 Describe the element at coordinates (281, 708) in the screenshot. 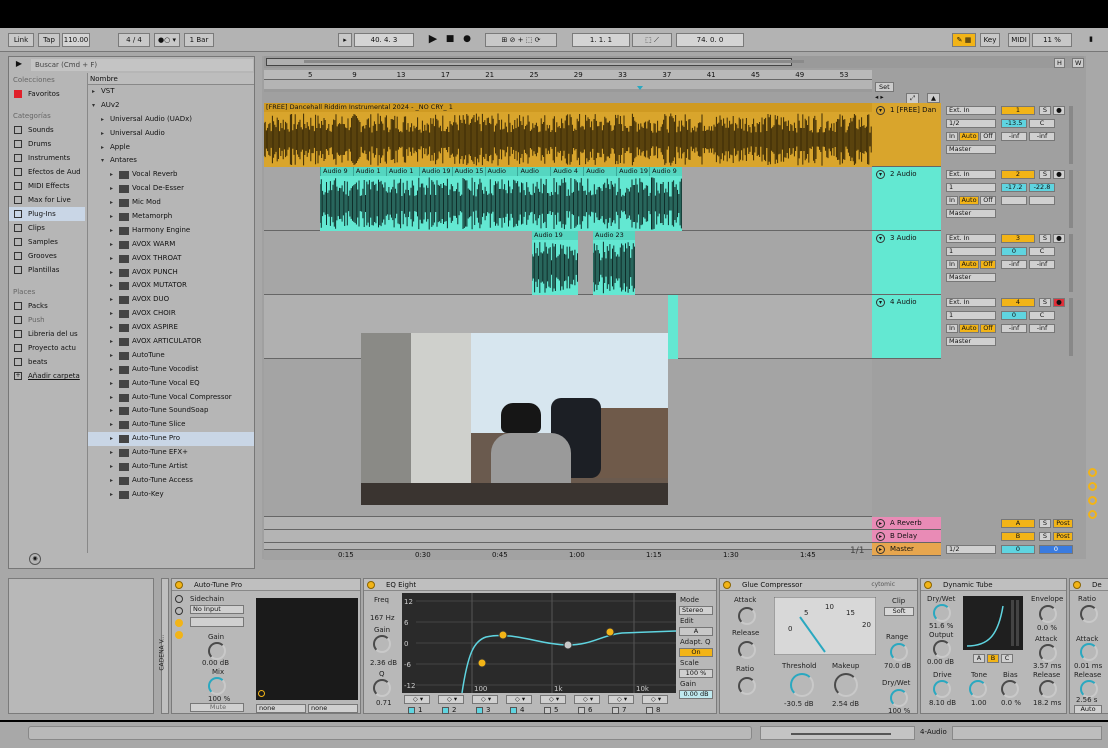

I see `param-select-1: none` at that location.